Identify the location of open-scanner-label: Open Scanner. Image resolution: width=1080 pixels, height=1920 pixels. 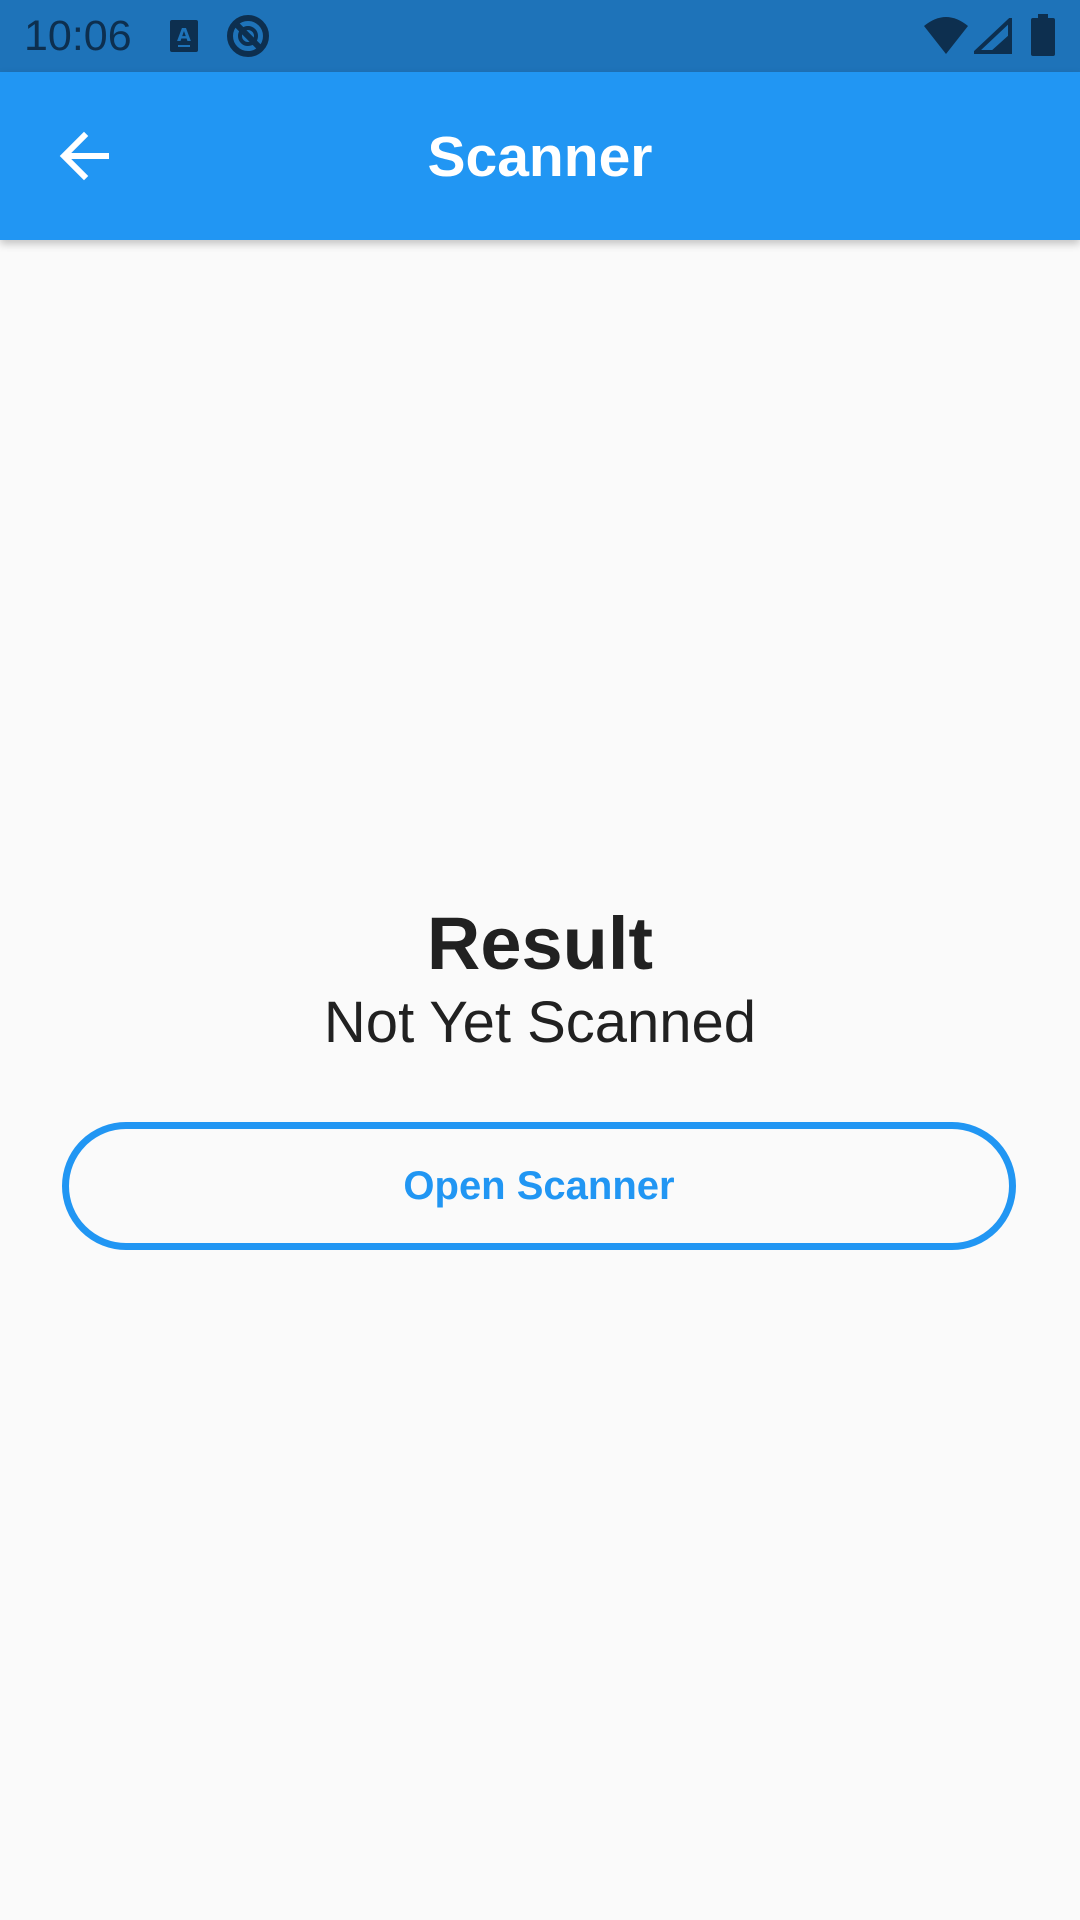
(539, 1186).